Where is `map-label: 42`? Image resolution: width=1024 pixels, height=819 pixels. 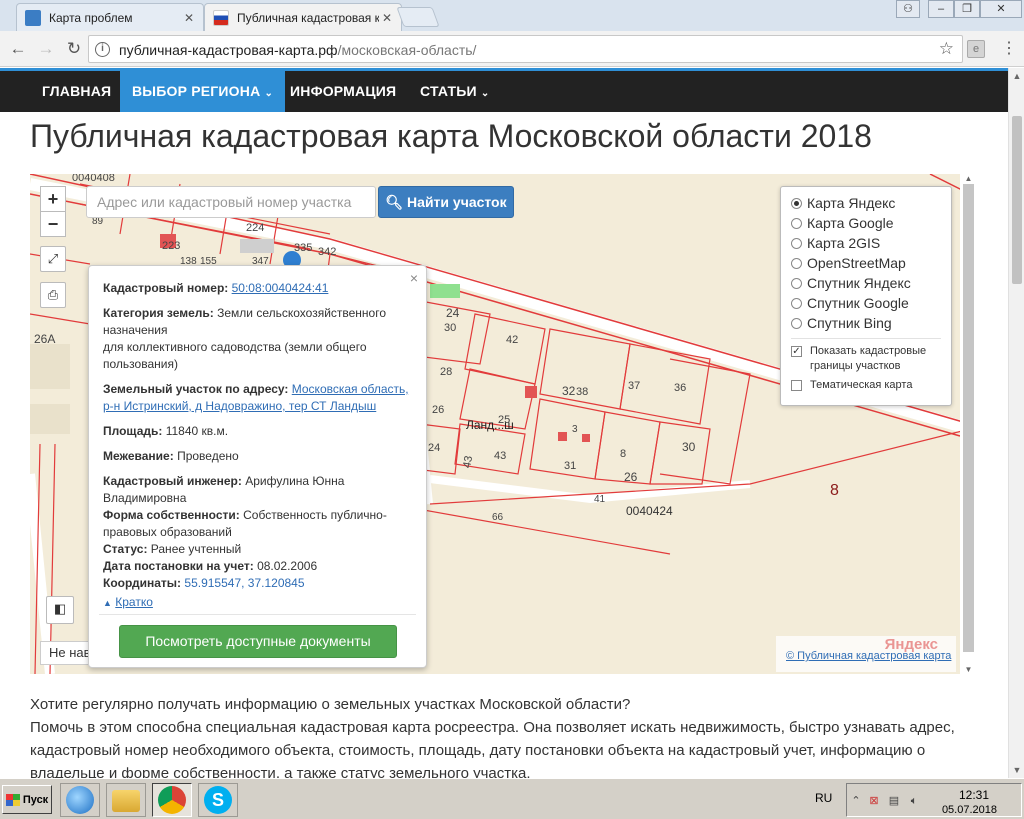 map-label: 42 is located at coordinates (512, 340).